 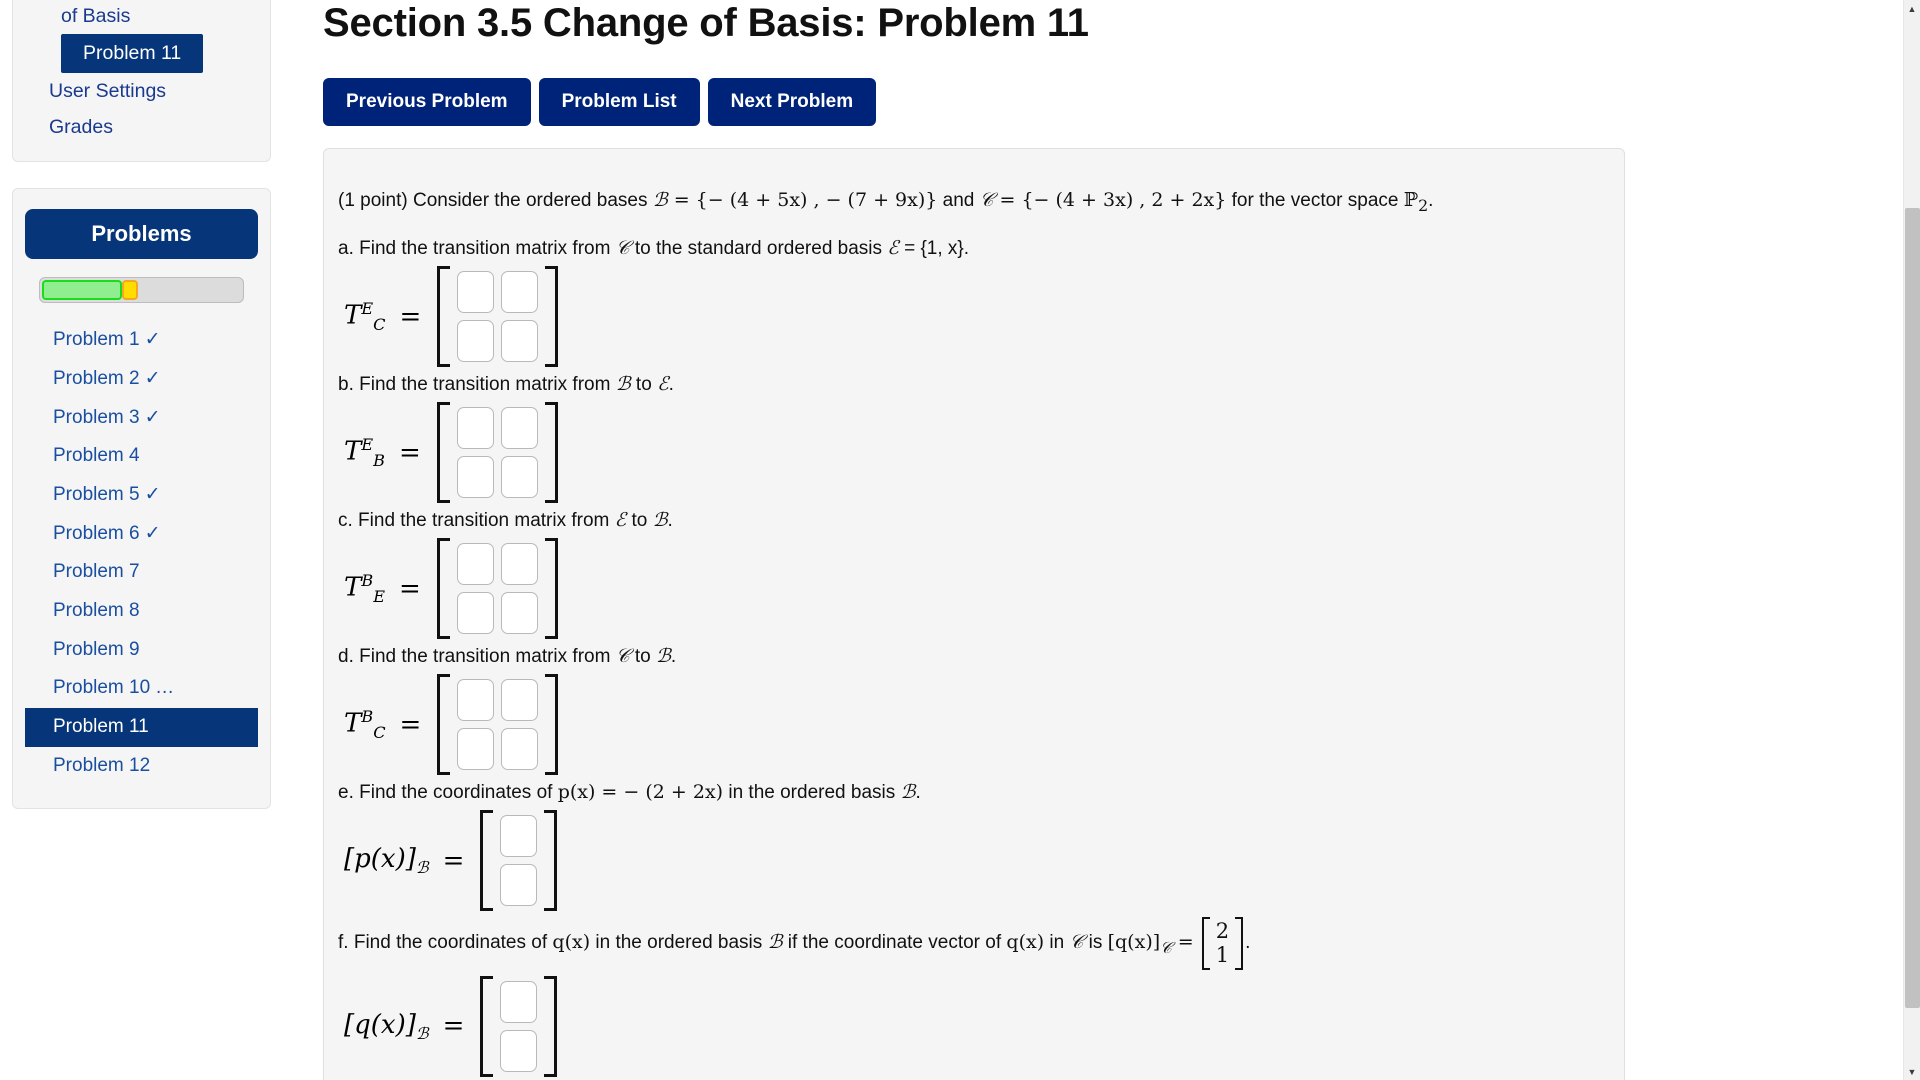 What do you see at coordinates (96, 494) in the screenshot?
I see `problem-list-item-label: Problem 5` at bounding box center [96, 494].